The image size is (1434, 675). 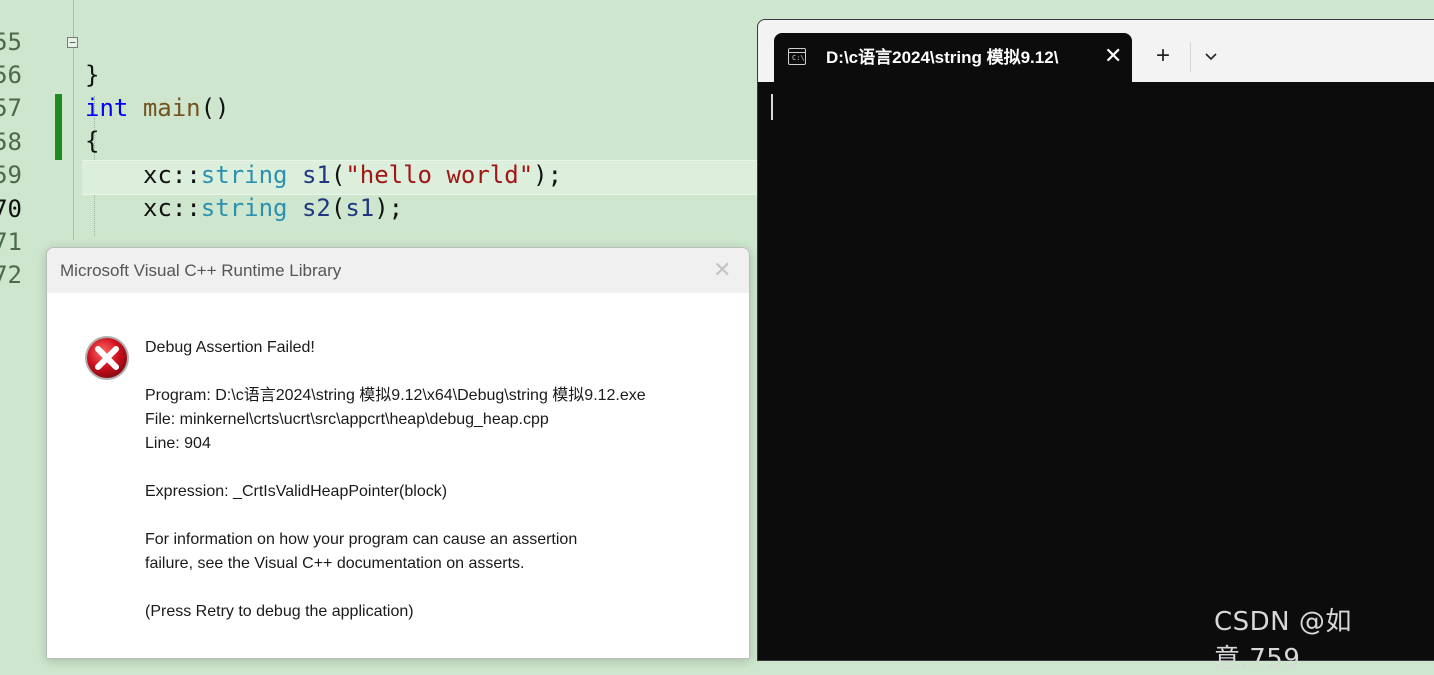 What do you see at coordinates (1163, 56) in the screenshot?
I see `new-tab-button: +` at bounding box center [1163, 56].